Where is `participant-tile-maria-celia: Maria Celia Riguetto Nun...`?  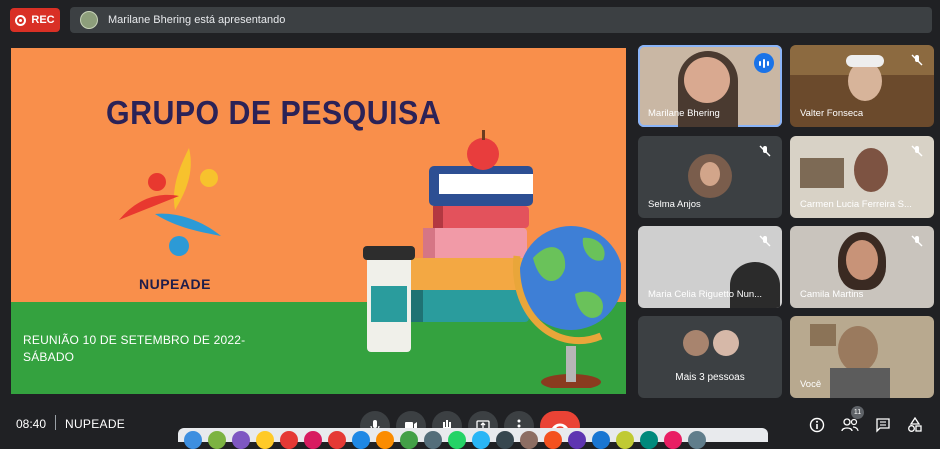
participant-tile-maria-celia: Maria Celia Riguetto Nun... is located at coordinates (710, 267).